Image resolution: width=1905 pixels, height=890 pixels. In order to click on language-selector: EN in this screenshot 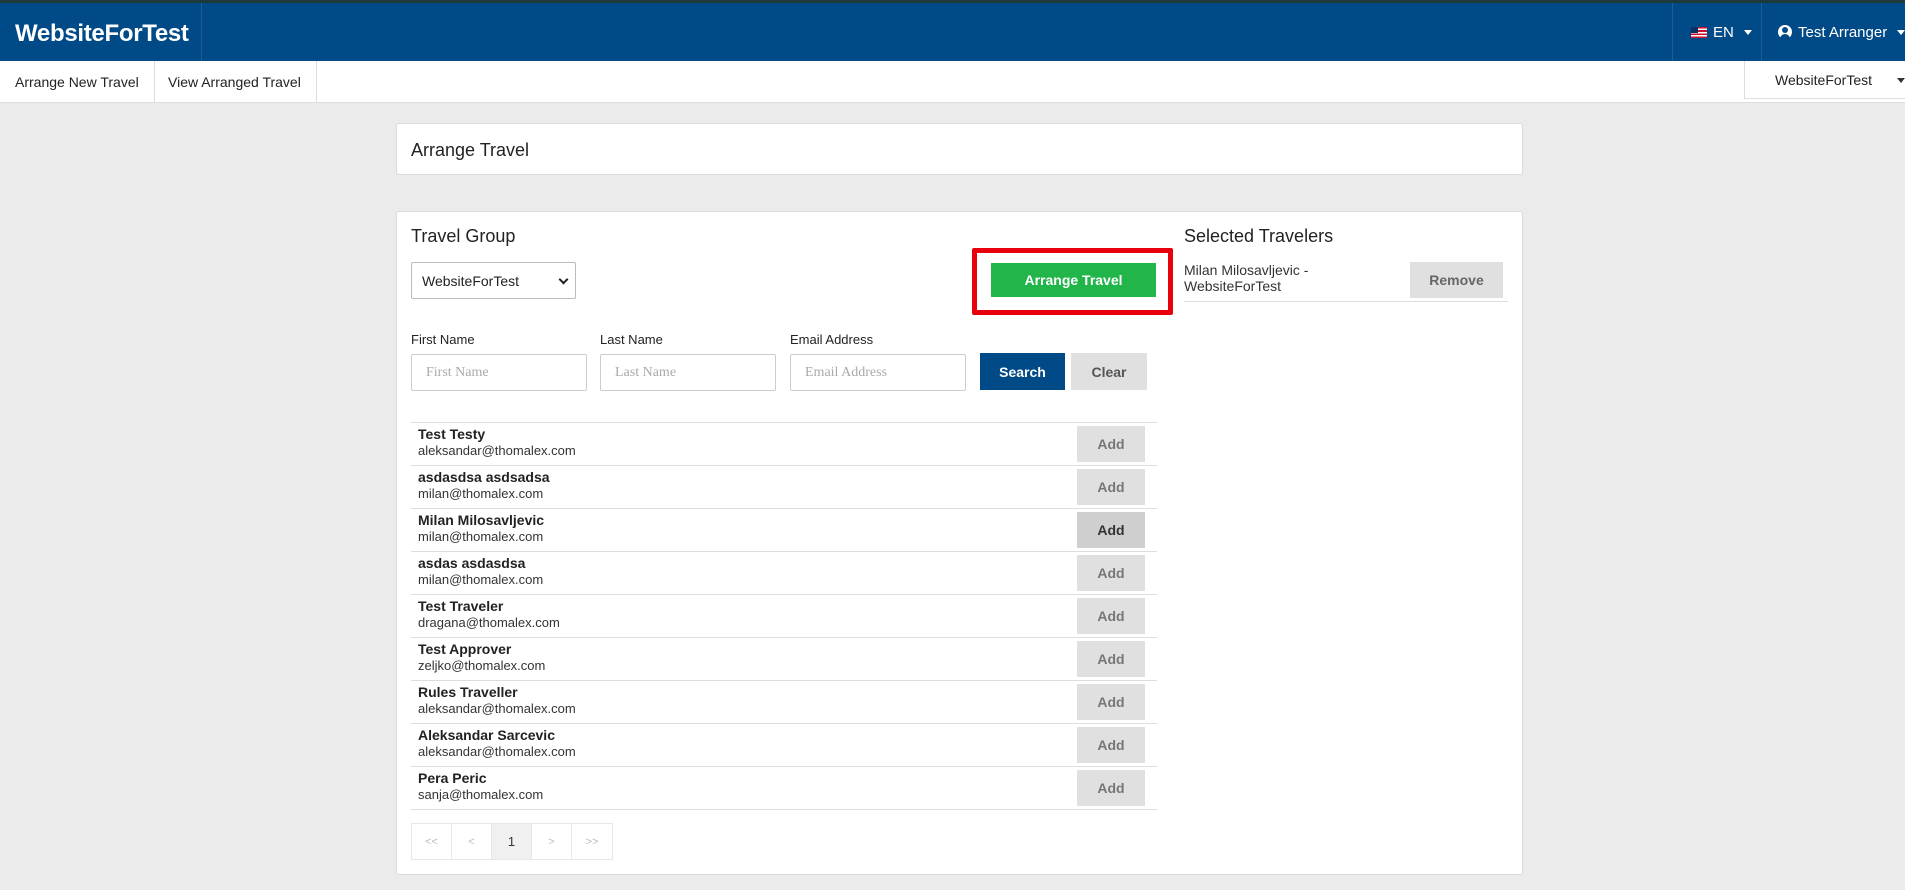, I will do `click(1721, 32)`.